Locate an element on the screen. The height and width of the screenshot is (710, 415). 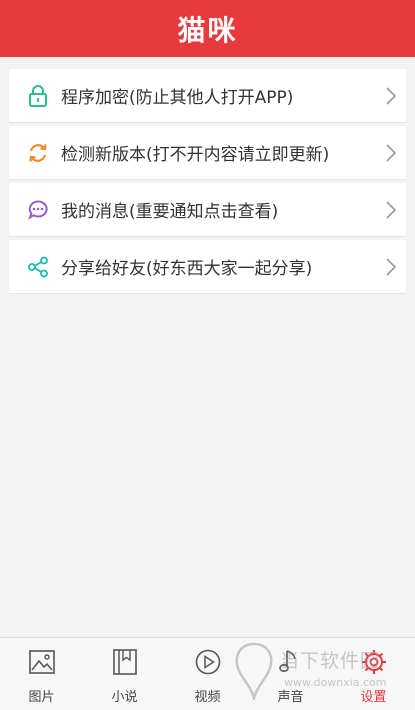
tab-novels: 小说 is located at coordinates (124, 674).